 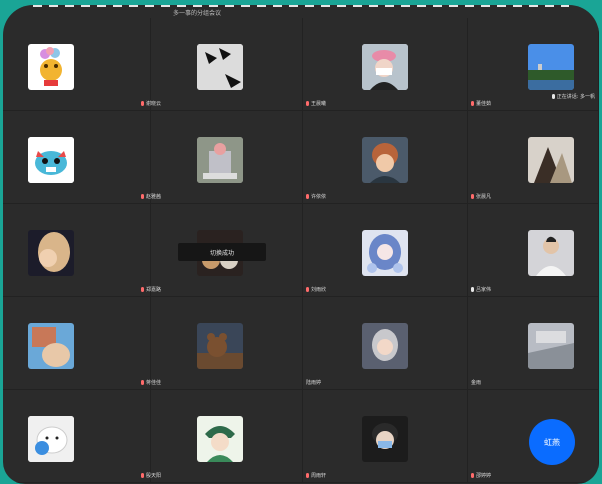 I want to click on participant-name: 刘雨欣, so click(x=316, y=289).